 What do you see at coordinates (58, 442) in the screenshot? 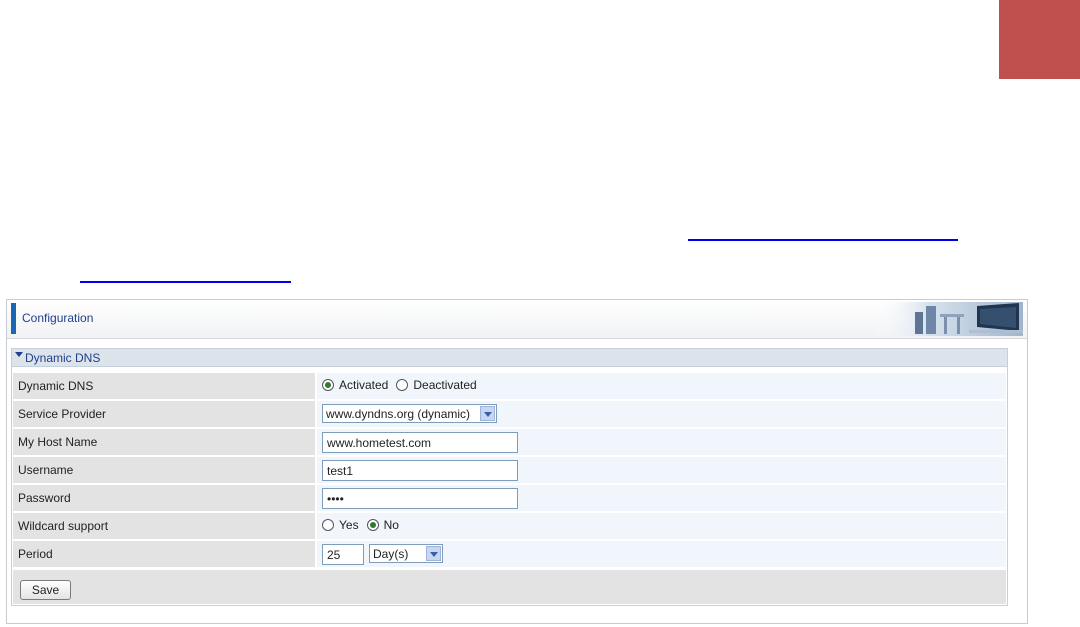
I see `host-name-label: My Host Name` at bounding box center [58, 442].